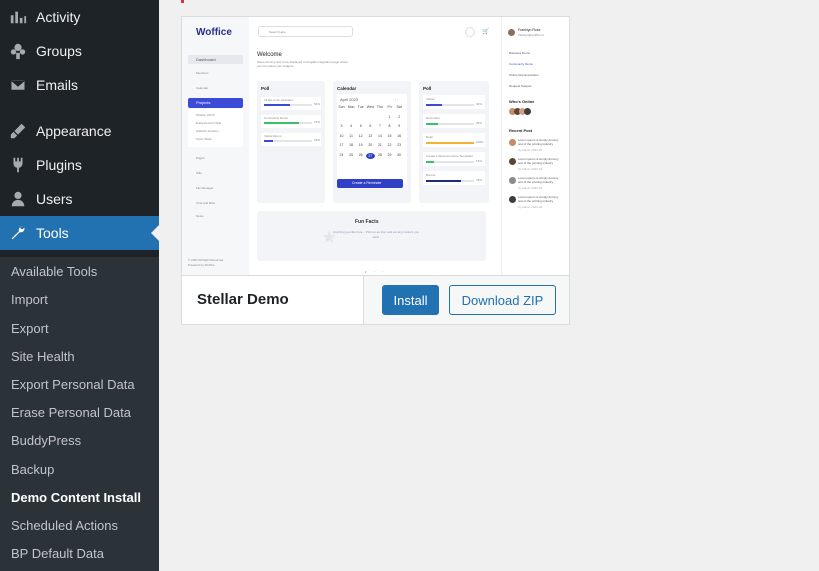  I want to click on menu-plugins: Plugins, so click(79, 165).